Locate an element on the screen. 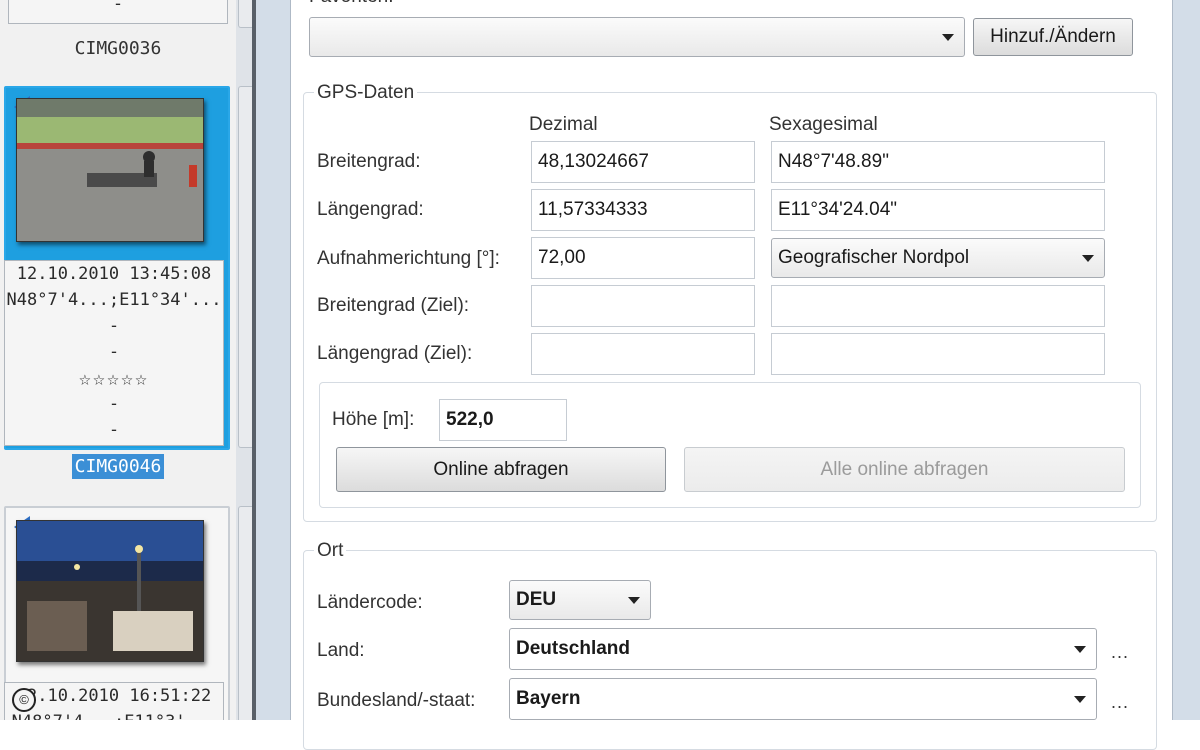 Image resolution: width=1200 pixels, height=750 pixels. longitude-sexagesimal-field: E11°34'24.04" is located at coordinates (938, 210).